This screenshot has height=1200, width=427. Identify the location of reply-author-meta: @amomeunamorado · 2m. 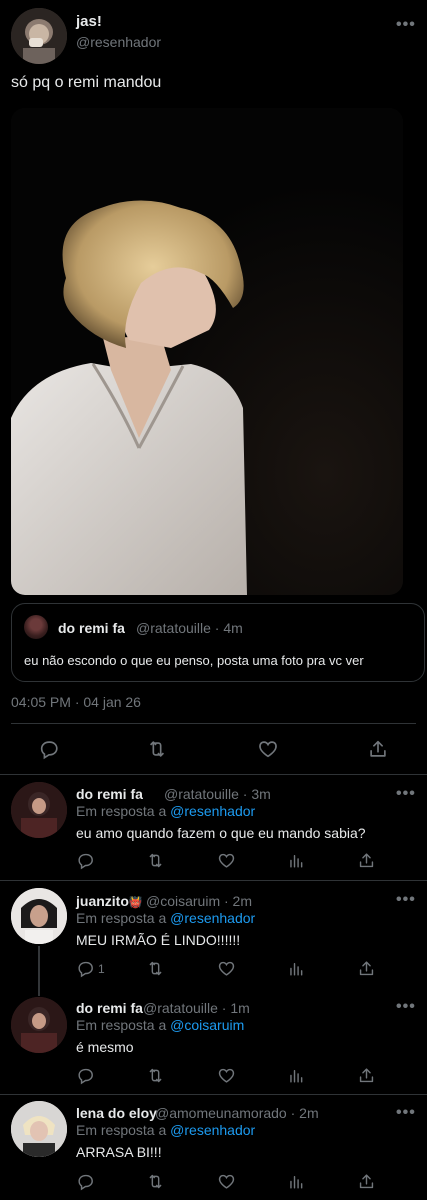
(237, 1113).